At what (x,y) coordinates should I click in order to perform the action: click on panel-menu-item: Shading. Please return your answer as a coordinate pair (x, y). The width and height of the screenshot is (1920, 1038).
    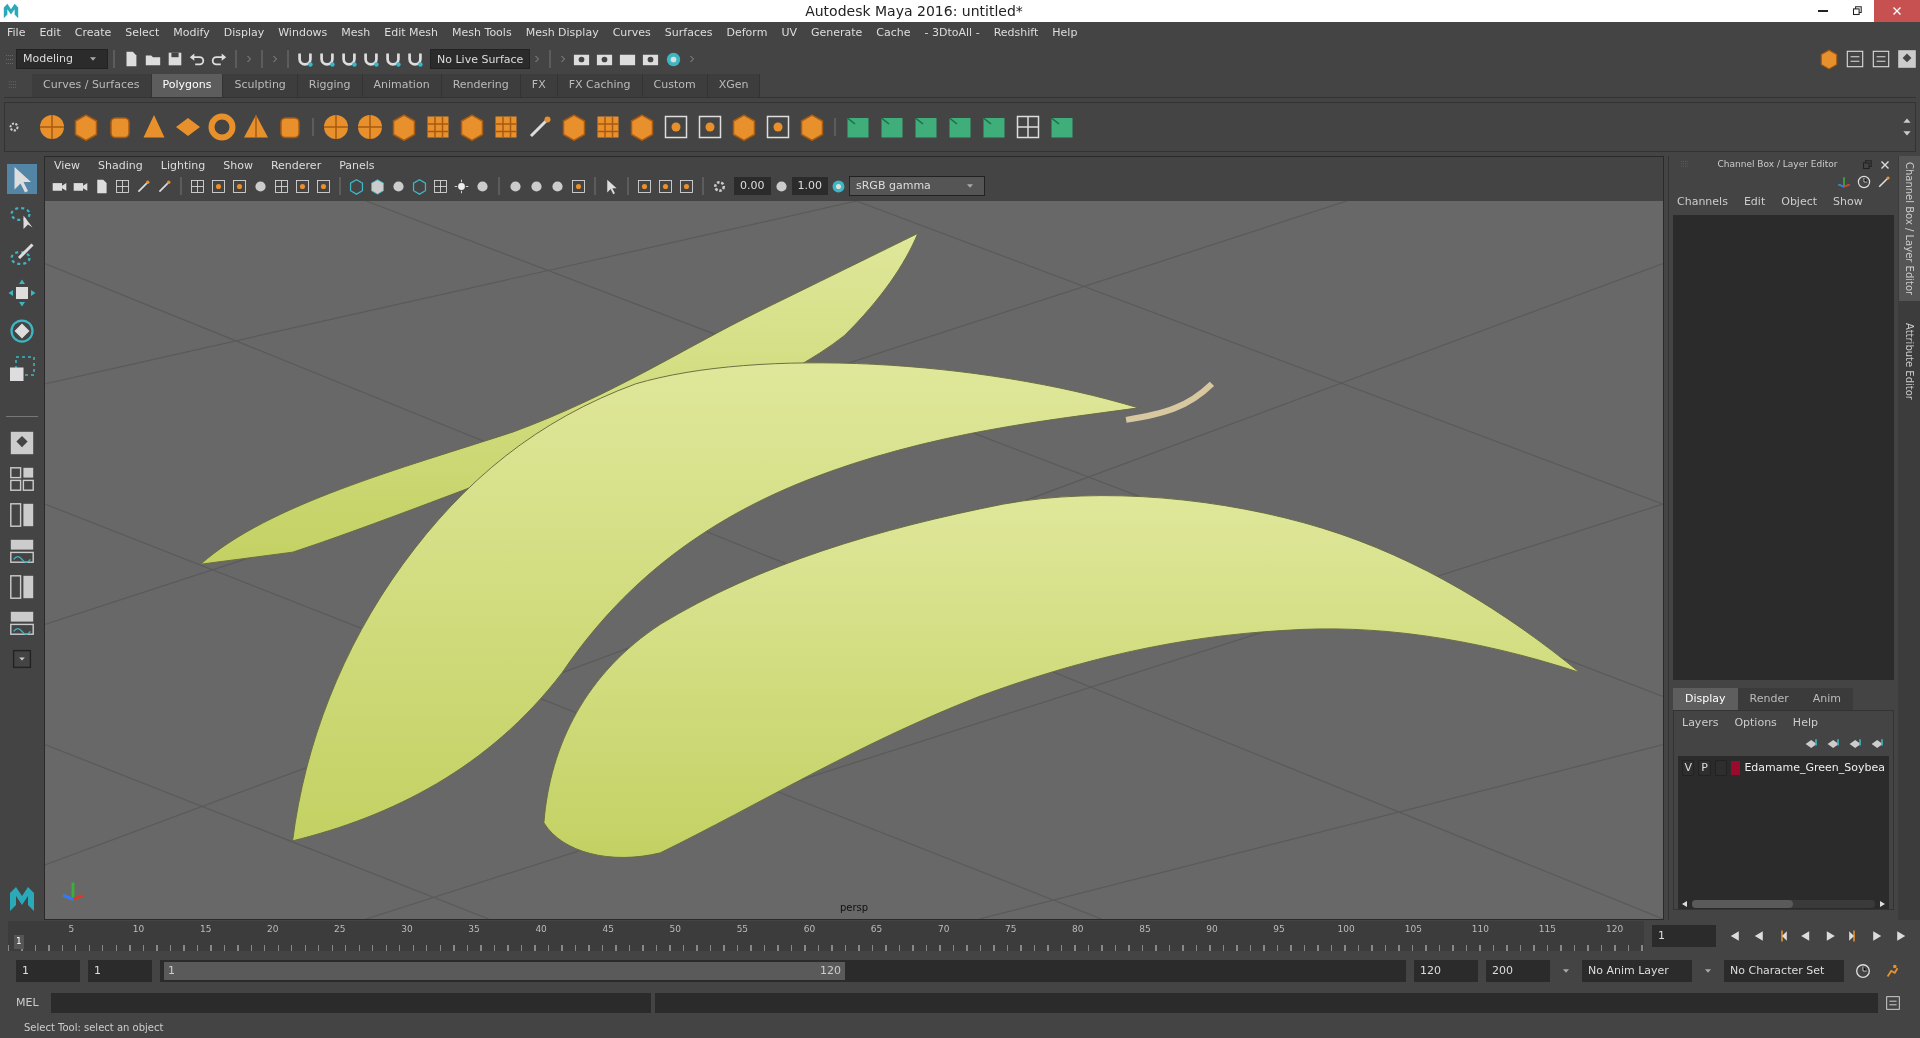
    Looking at the image, I should click on (120, 166).